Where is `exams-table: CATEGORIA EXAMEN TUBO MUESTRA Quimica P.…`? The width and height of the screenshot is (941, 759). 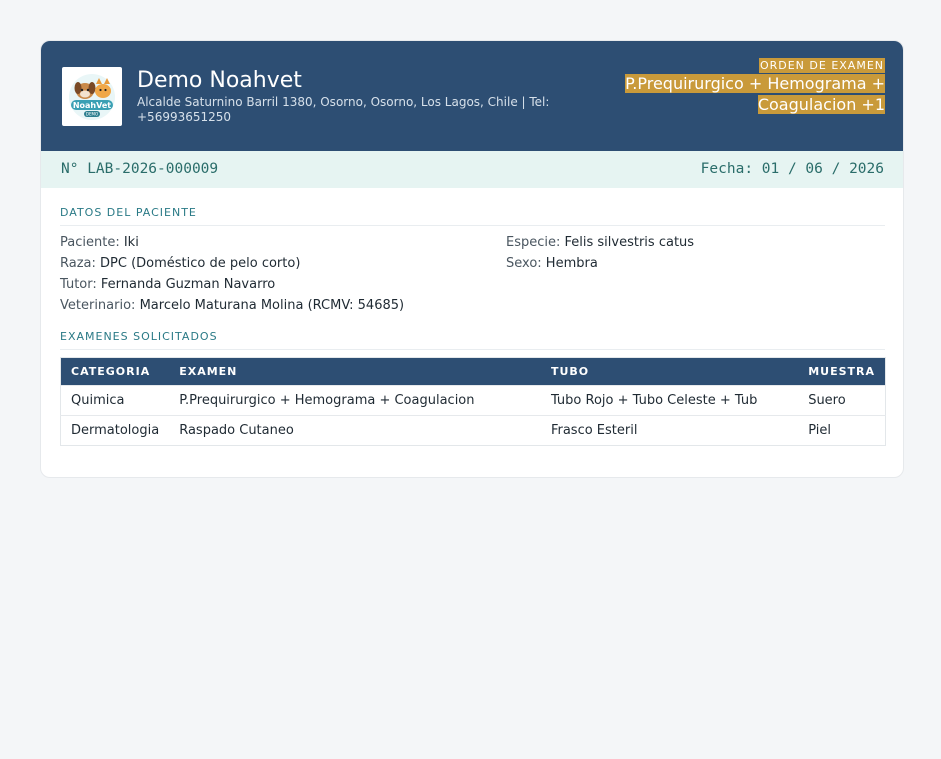
exams-table: CATEGORIA EXAMEN TUBO MUESTRA Quimica P.… is located at coordinates (473, 401).